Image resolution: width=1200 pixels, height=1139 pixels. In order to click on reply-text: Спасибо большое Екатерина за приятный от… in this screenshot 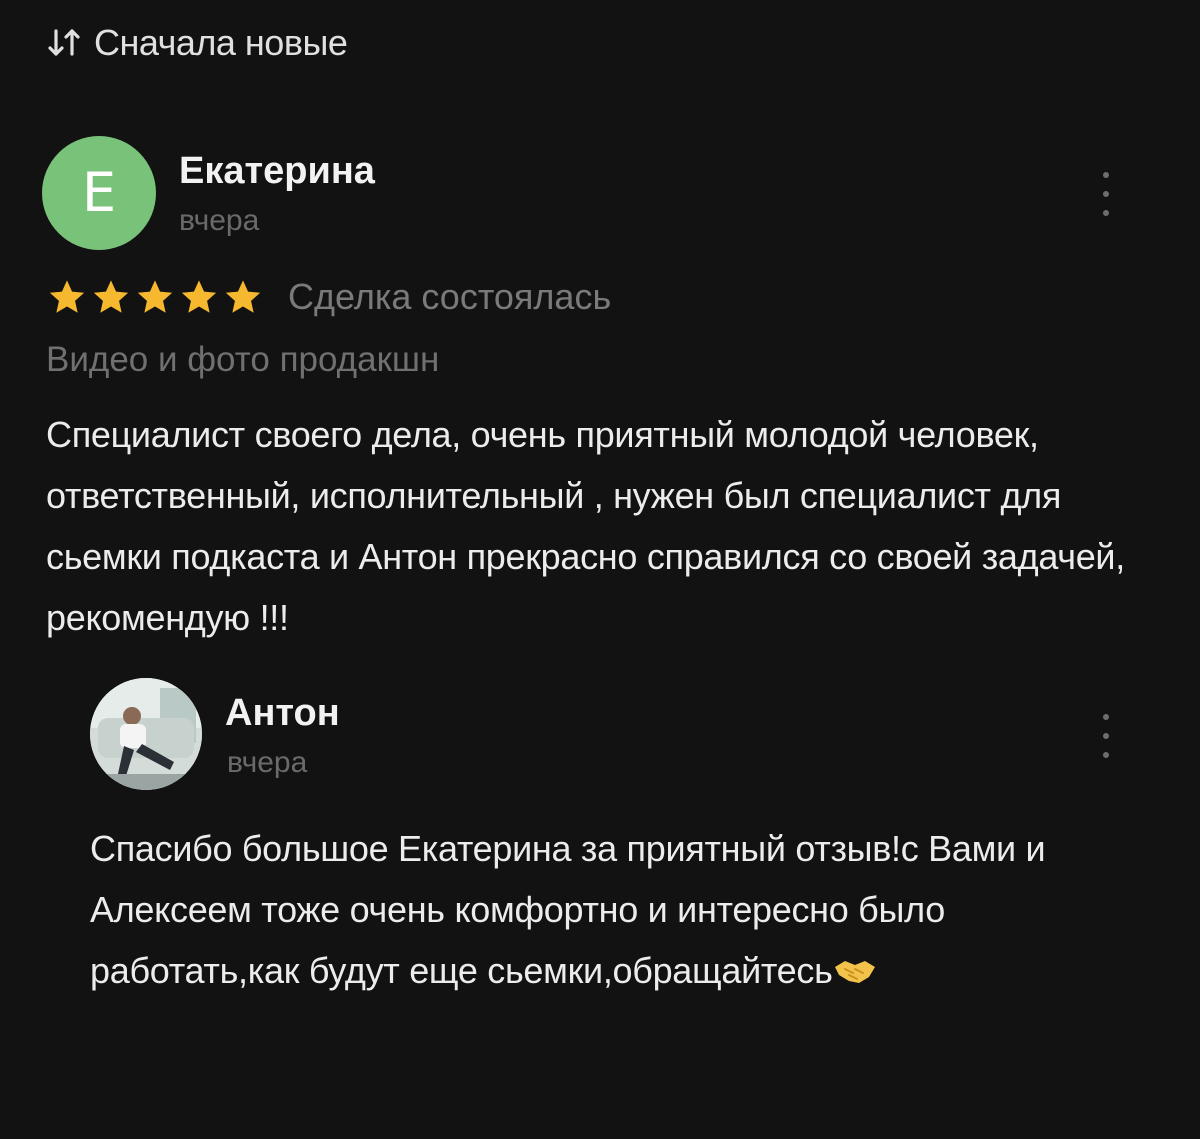, I will do `click(610, 909)`.